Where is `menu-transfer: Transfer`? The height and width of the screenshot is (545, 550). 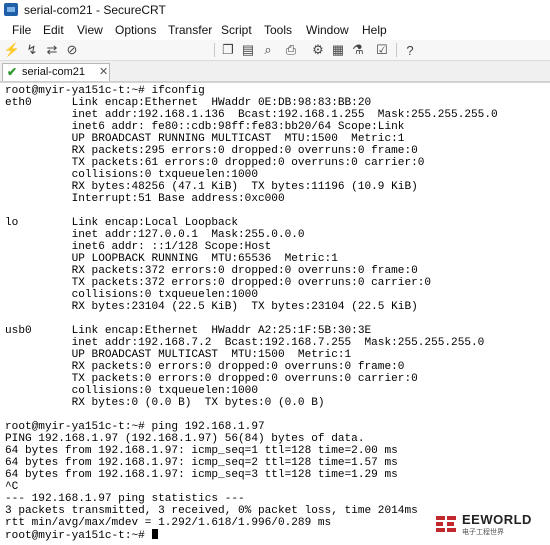 menu-transfer: Transfer is located at coordinates (190, 30).